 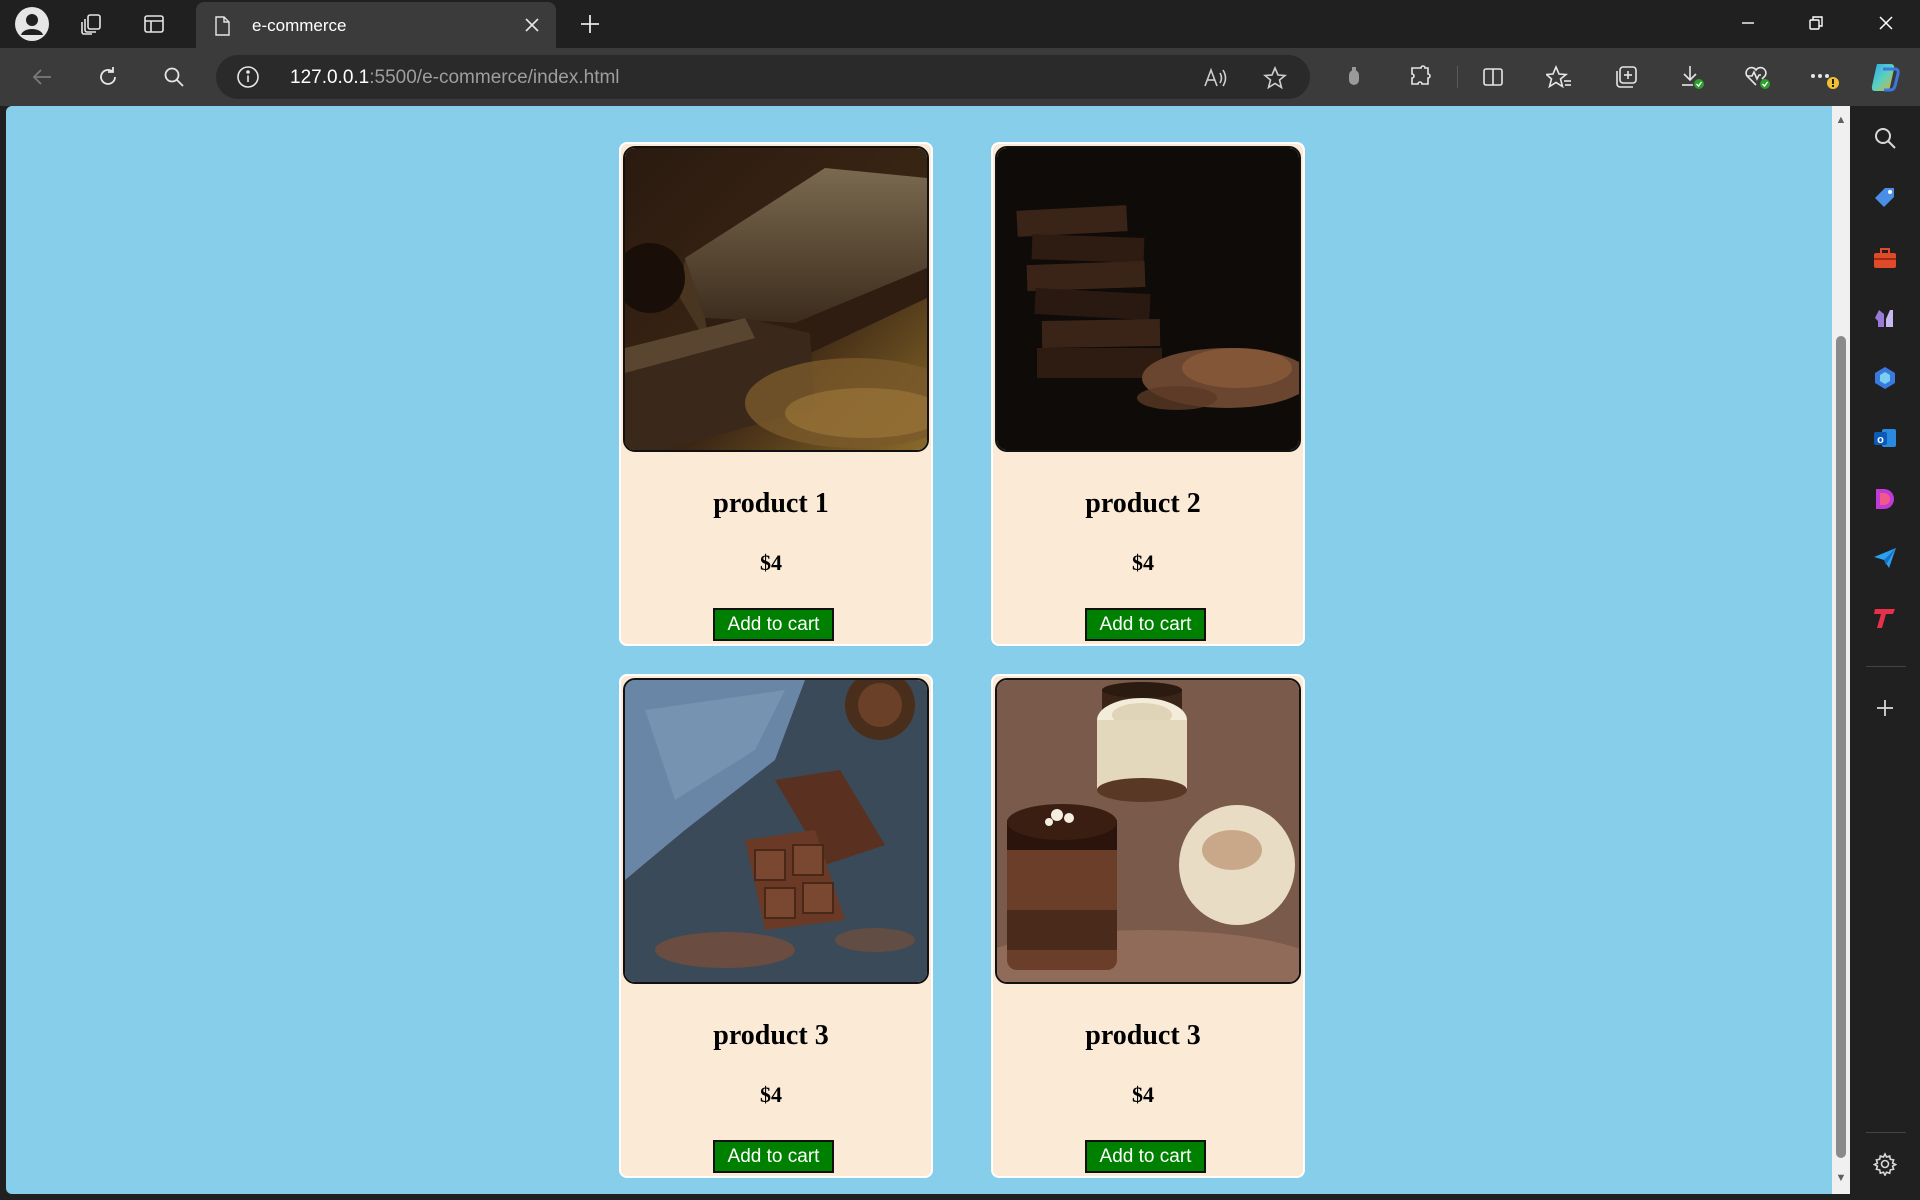 I want to click on tab-active: e-commerce, so click(x=376, y=25).